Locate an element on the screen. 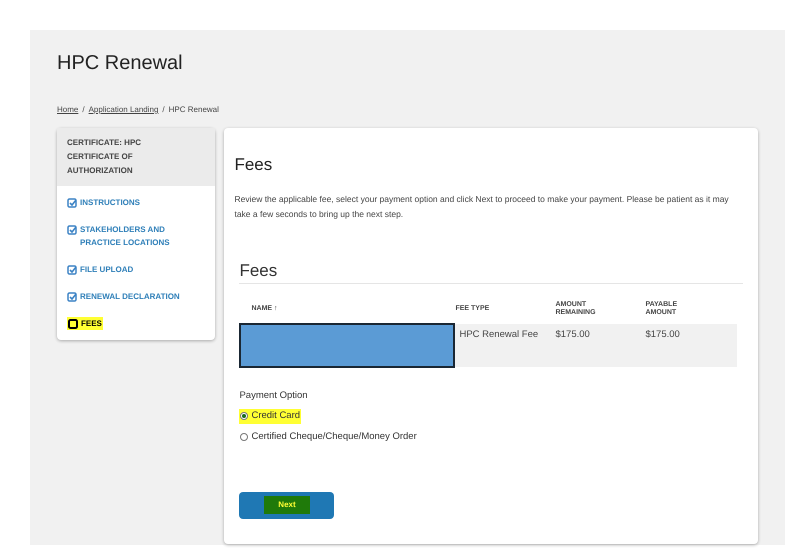 The image size is (800, 551). radio-option: Certified Cheque/Cheque/Money Order is located at coordinates (328, 437).